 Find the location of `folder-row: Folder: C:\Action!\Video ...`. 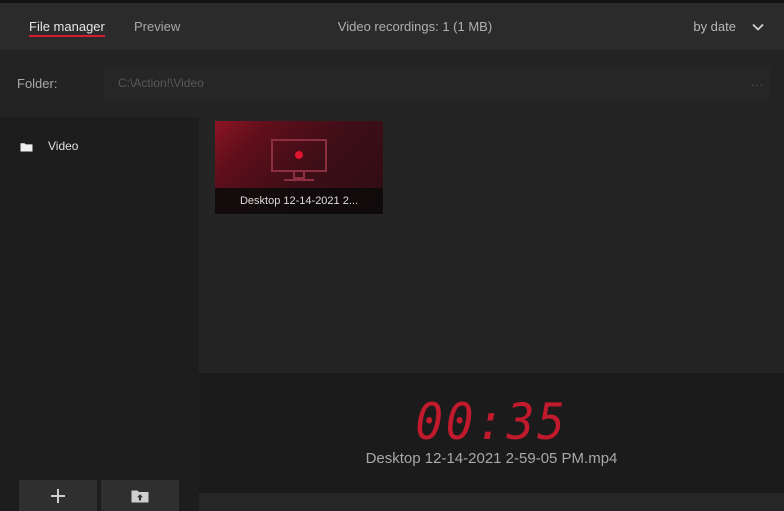

folder-row: Folder: C:\Action!\Video ... is located at coordinates (392, 83).